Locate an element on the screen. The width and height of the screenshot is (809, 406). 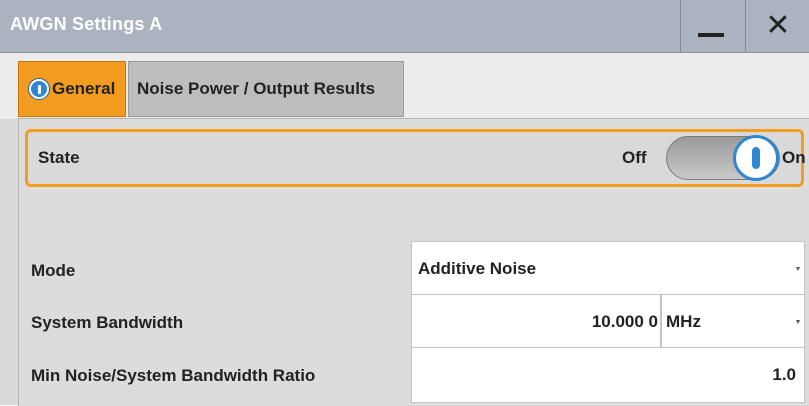
min-noise-ratio-input: 1.0 is located at coordinates (608, 375).